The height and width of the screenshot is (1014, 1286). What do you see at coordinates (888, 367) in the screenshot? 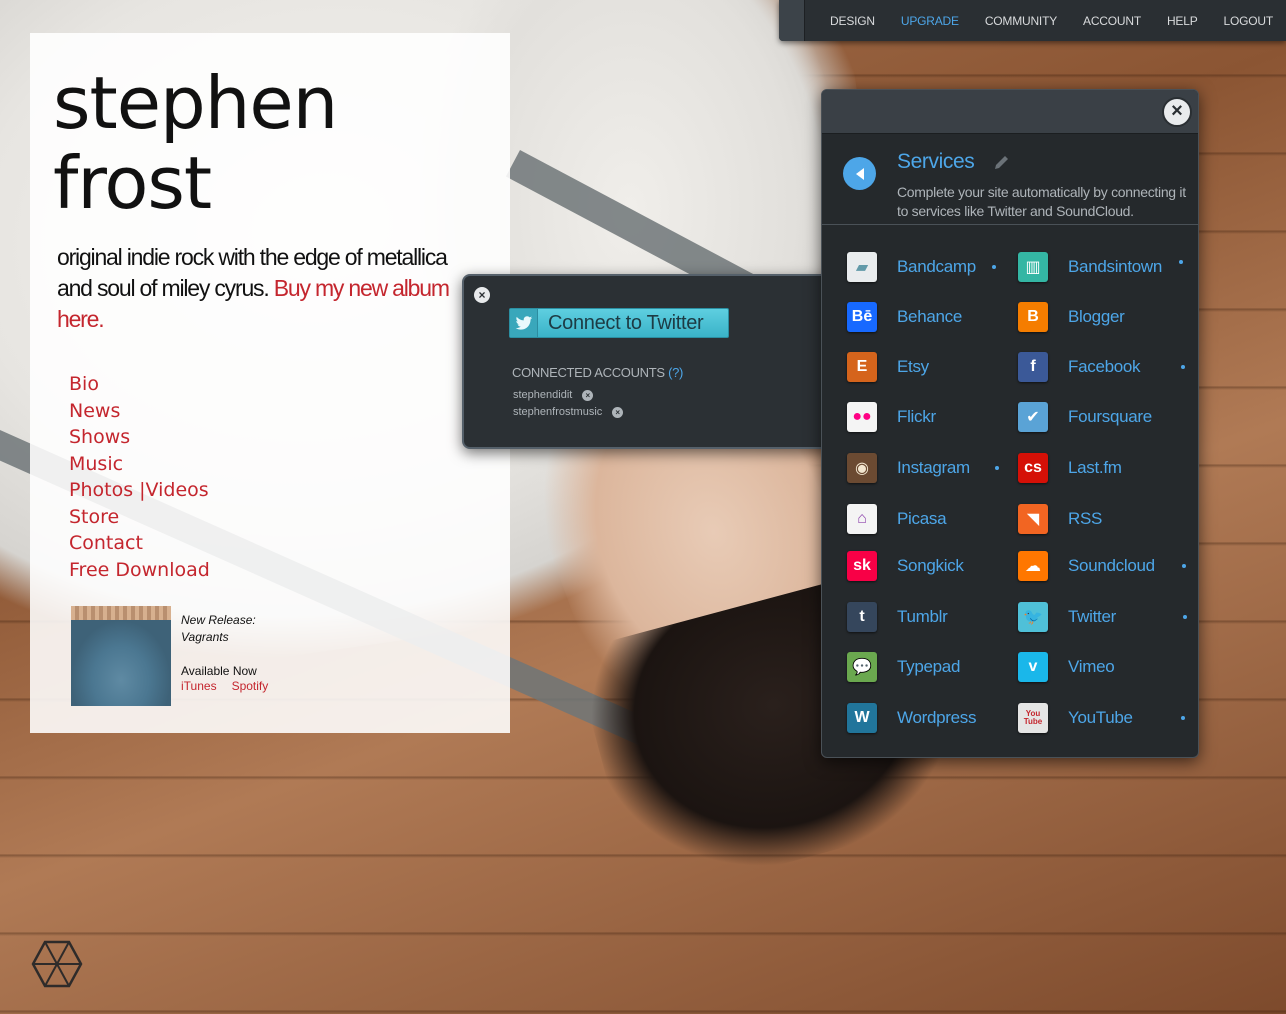
I see `service-etsy: E Etsy` at bounding box center [888, 367].